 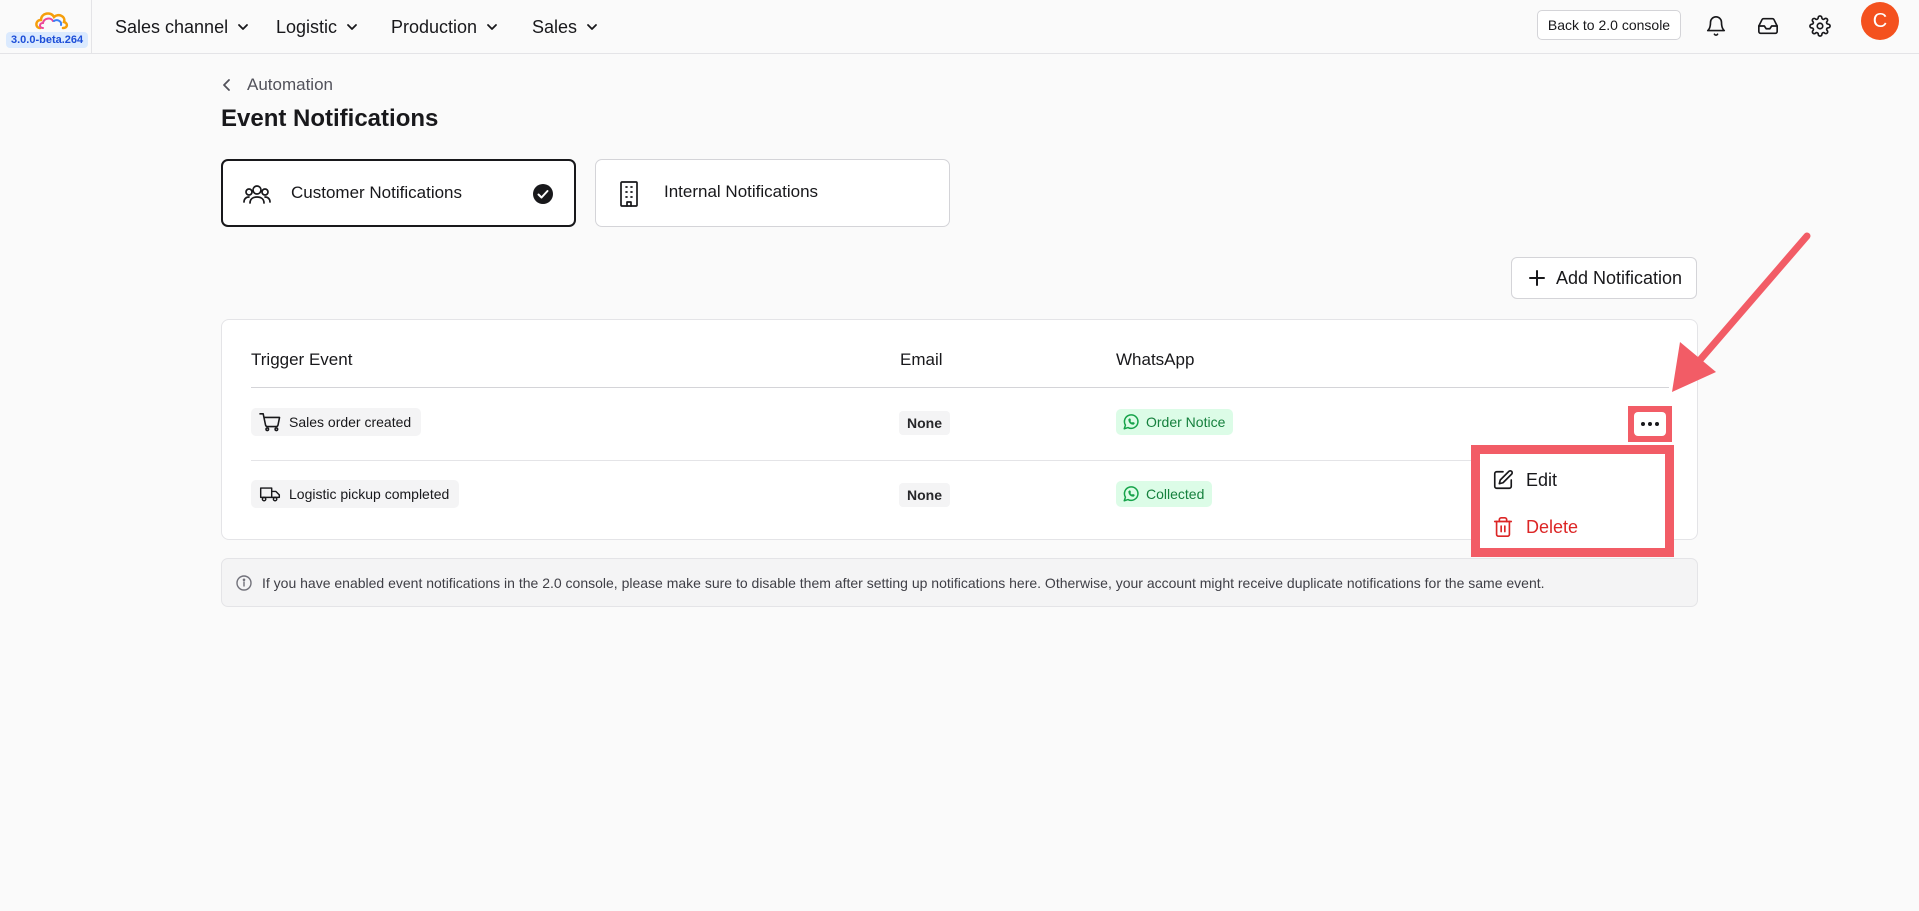 What do you see at coordinates (244, 582) in the screenshot?
I see `info-icon` at bounding box center [244, 582].